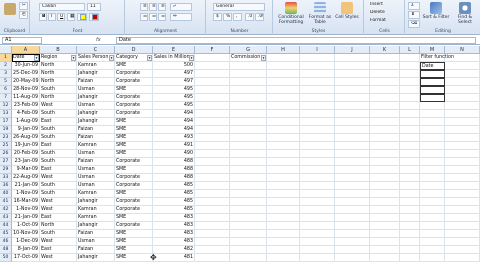 Image resolution: width=480 pixels, height=270 pixels. I want to click on table-cell-date: 9-Mar-09, so click(26, 170).